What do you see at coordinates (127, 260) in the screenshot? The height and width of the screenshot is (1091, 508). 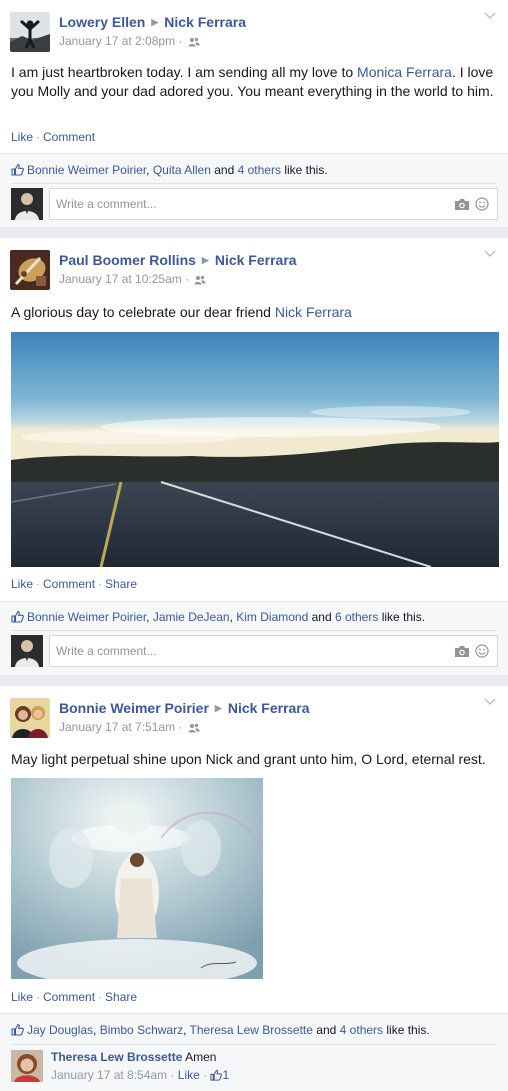 I see `author-name: Paul Boomer Rollins` at bounding box center [127, 260].